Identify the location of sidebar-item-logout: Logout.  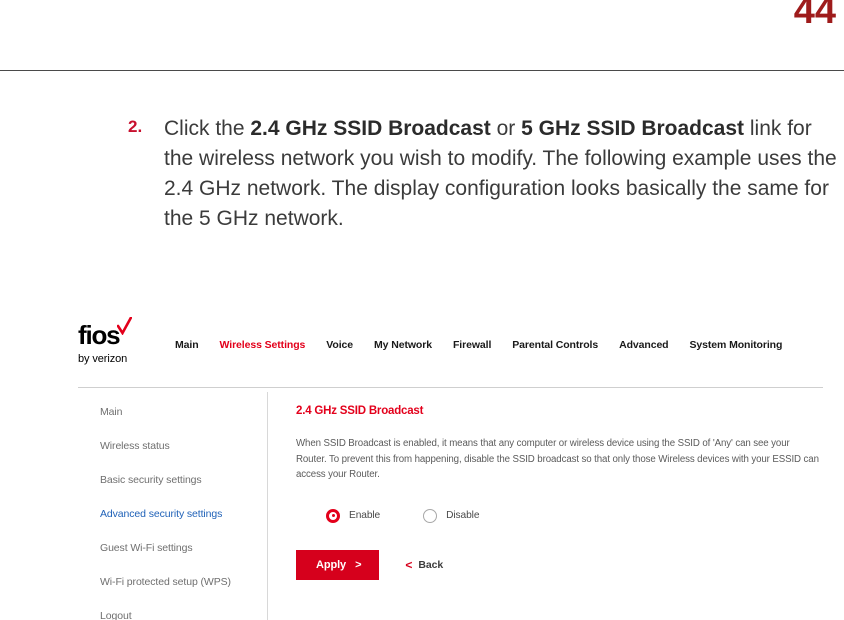
(183, 615).